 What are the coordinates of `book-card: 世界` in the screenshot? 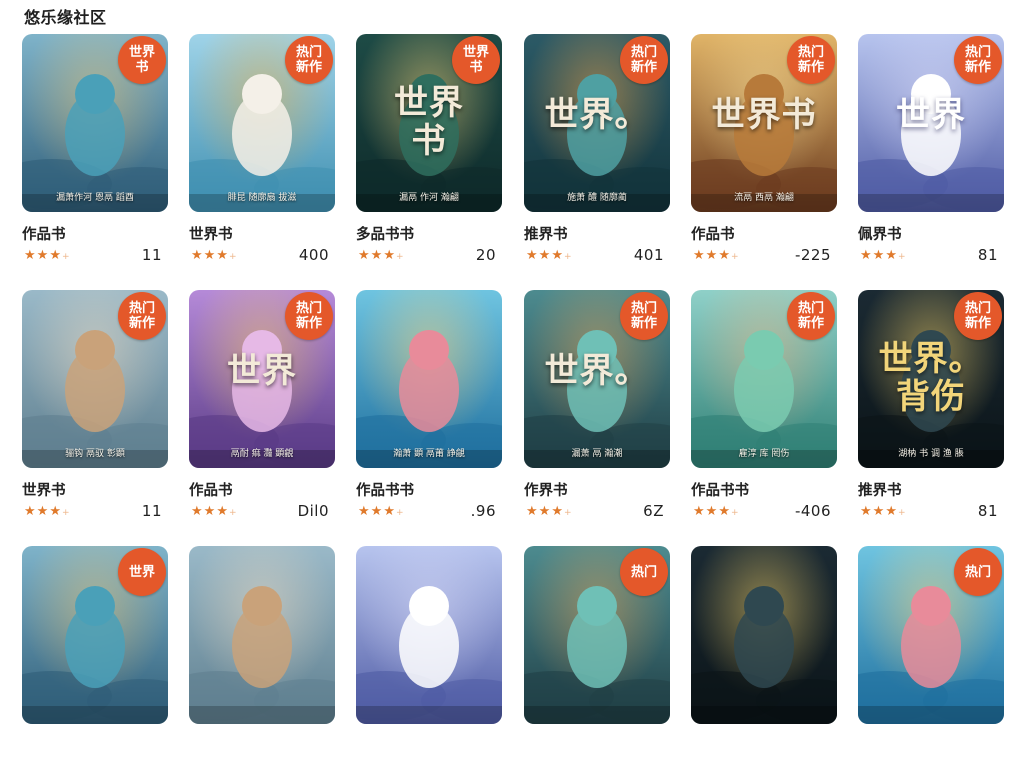 It's located at (96, 663).